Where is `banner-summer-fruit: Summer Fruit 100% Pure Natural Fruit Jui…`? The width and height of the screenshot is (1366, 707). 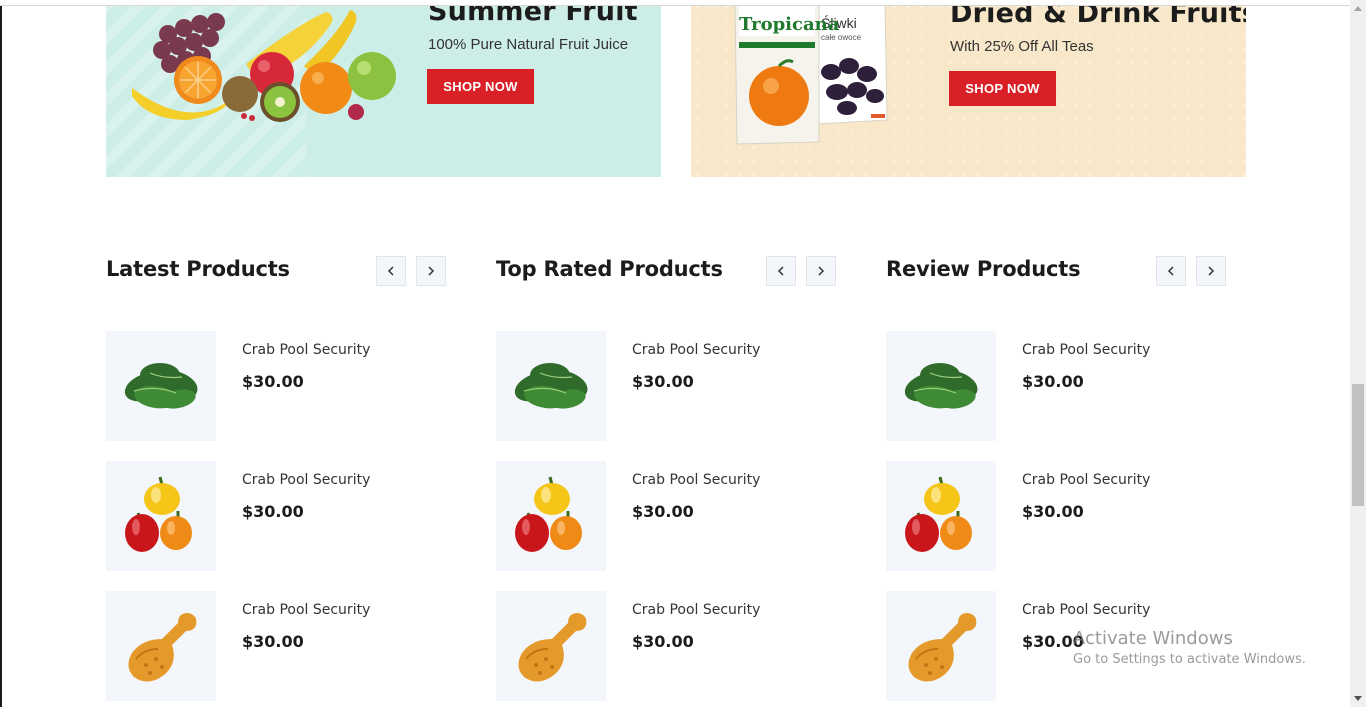 banner-summer-fruit: Summer Fruit 100% Pure Natural Fruit Jui… is located at coordinates (383, 88).